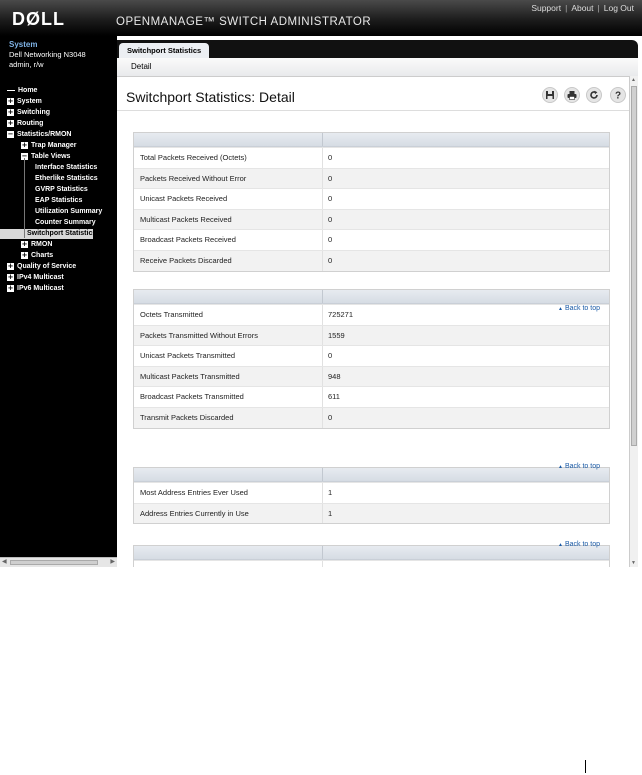 This screenshot has height=775, width=642. Describe the element at coordinates (334, 376) in the screenshot. I see `row-value: 948` at that location.